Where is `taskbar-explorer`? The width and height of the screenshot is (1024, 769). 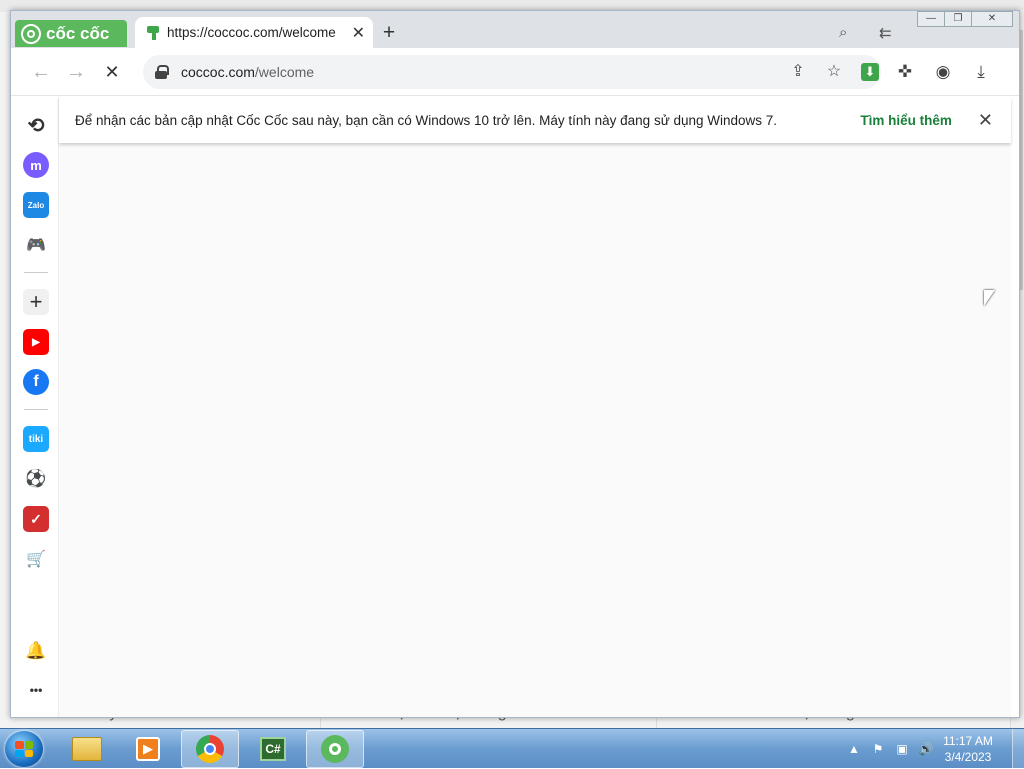 taskbar-explorer is located at coordinates (87, 749).